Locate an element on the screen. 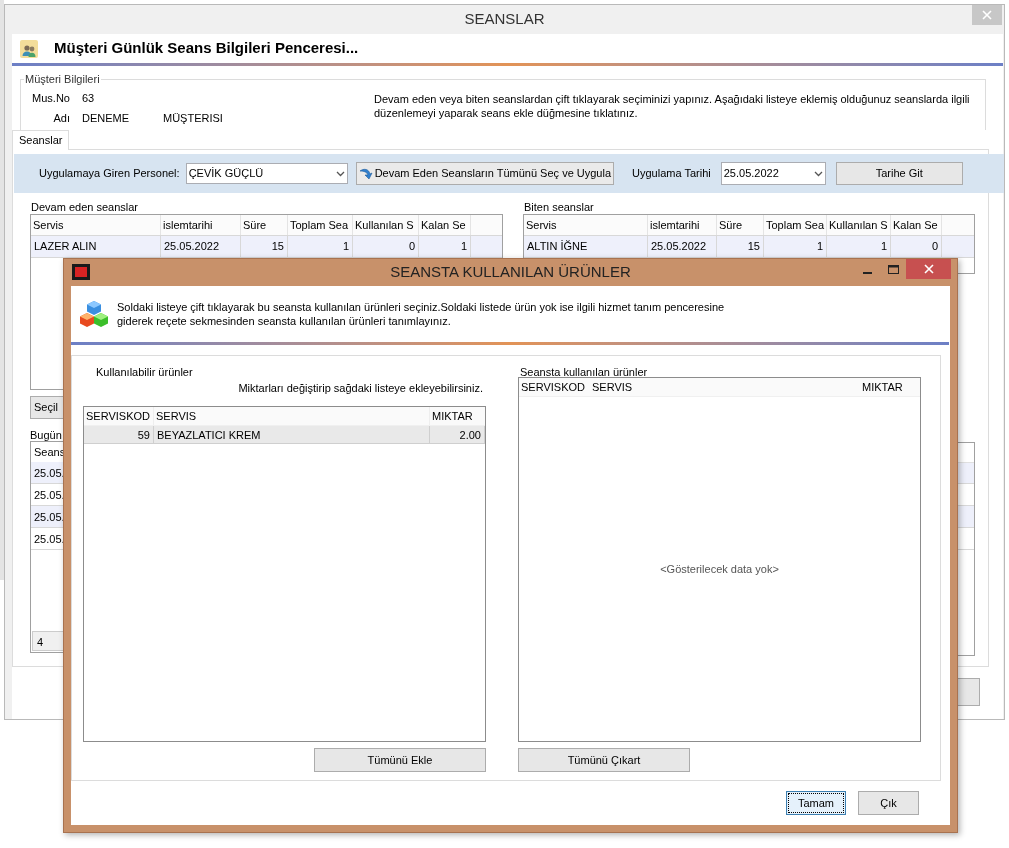  dialog-title: SEANSTA KULLANILAN ÜRÜNLER is located at coordinates (510, 272).